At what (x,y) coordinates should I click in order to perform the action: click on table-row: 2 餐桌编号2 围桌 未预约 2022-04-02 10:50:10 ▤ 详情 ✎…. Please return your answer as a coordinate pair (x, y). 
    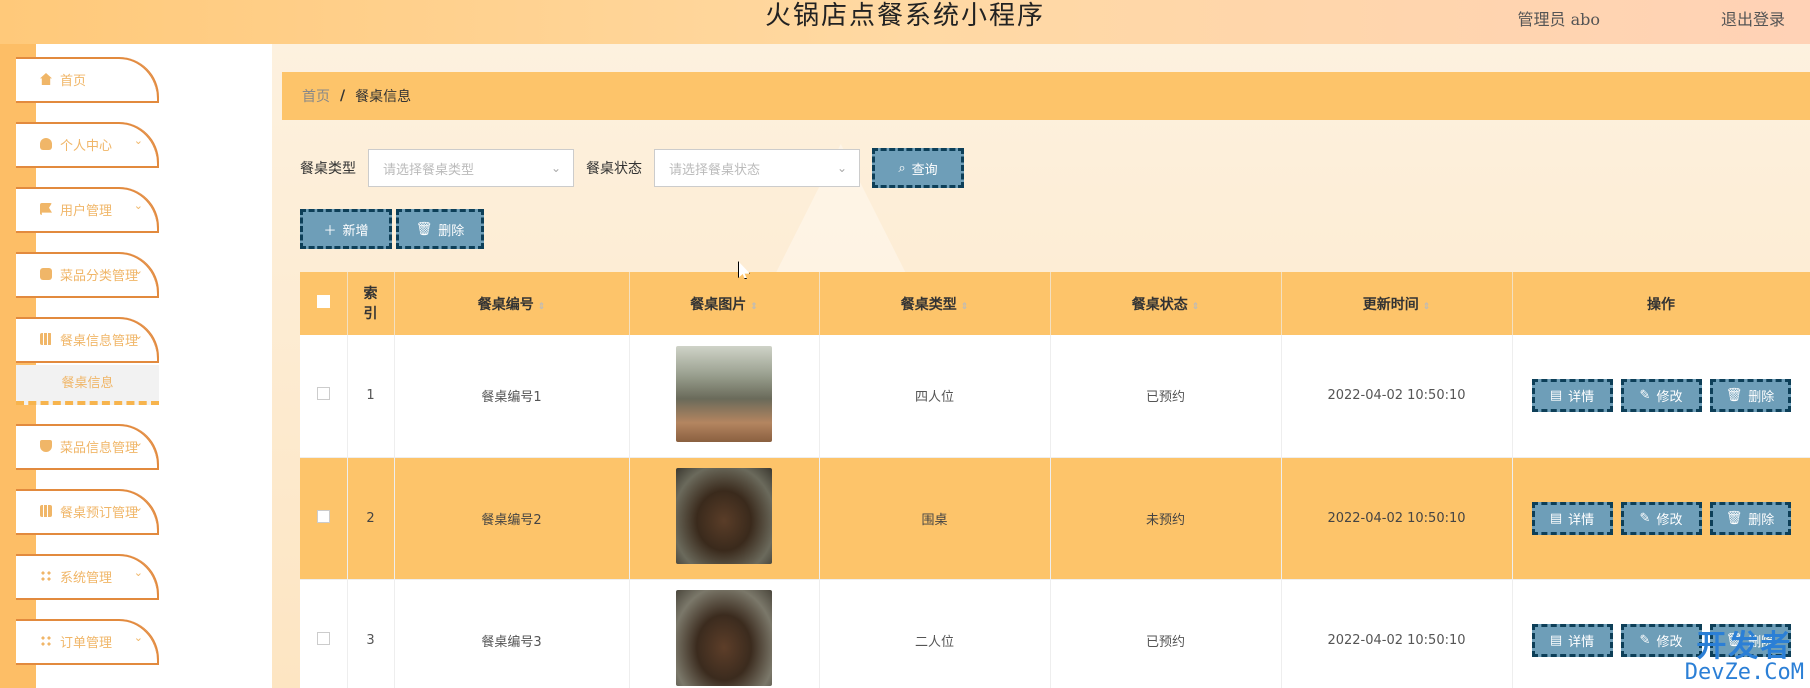
    Looking at the image, I should click on (1055, 518).